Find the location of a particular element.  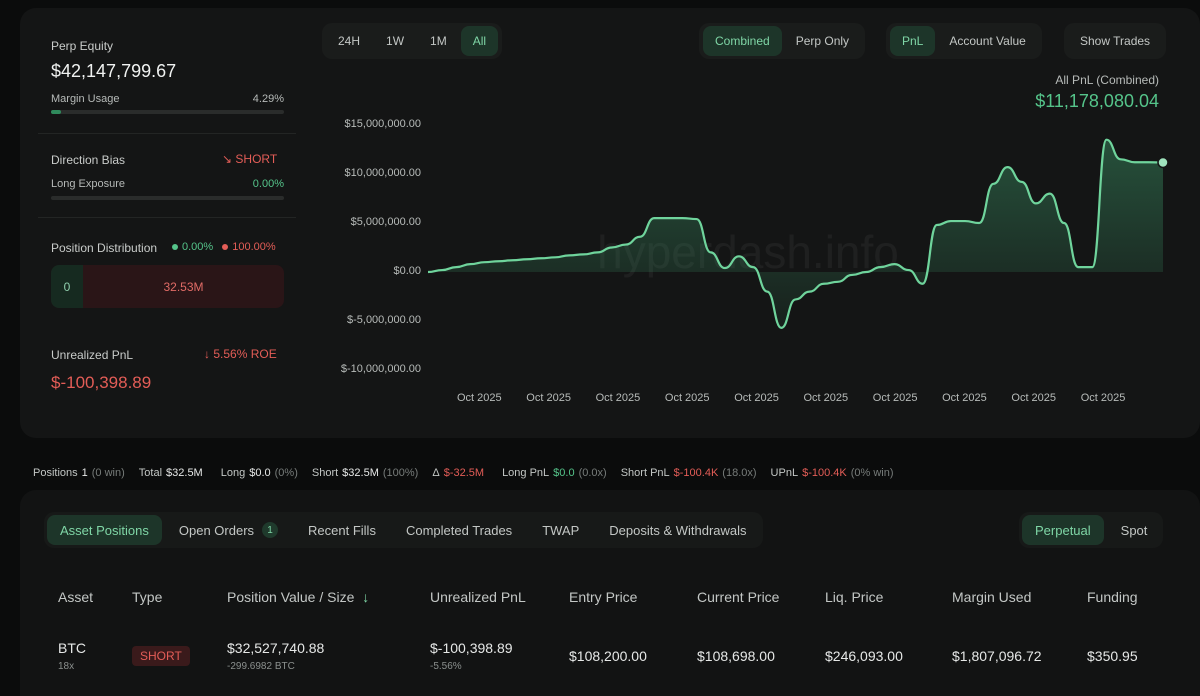

row-current-price: $108,698.00 is located at coordinates (736, 656).